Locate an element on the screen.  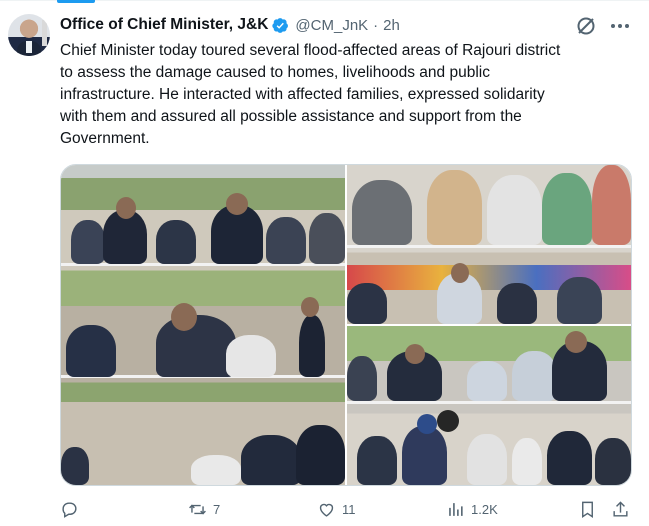
tweet-actions: 7 11 1.2K is located at coordinates (347, 509).